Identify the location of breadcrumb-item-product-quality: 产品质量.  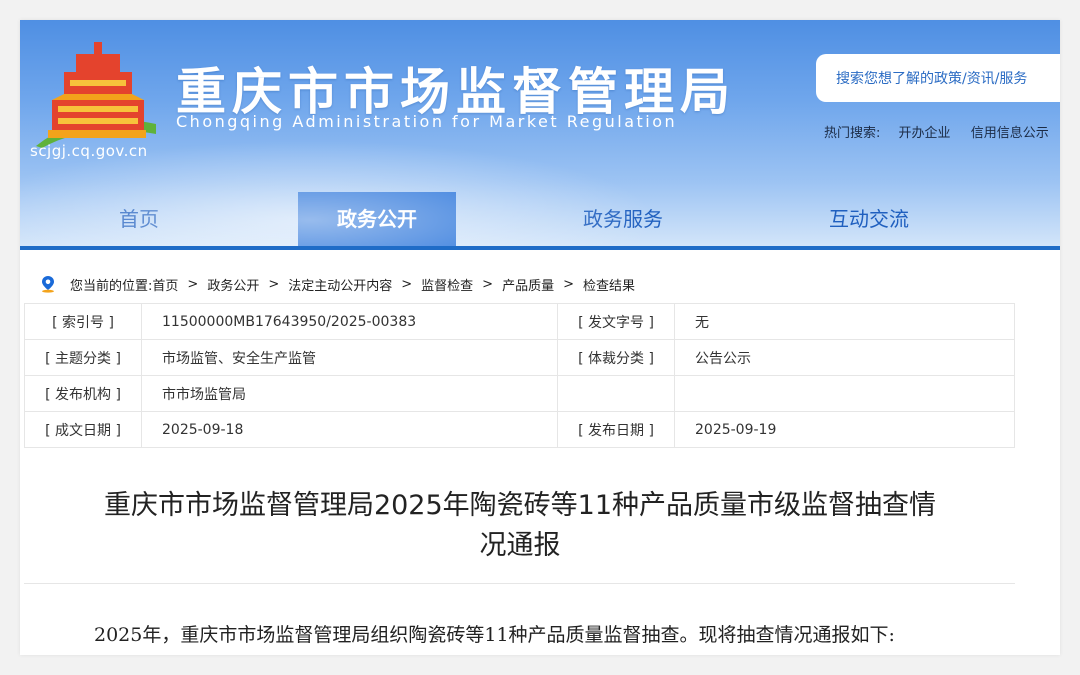
(528, 284).